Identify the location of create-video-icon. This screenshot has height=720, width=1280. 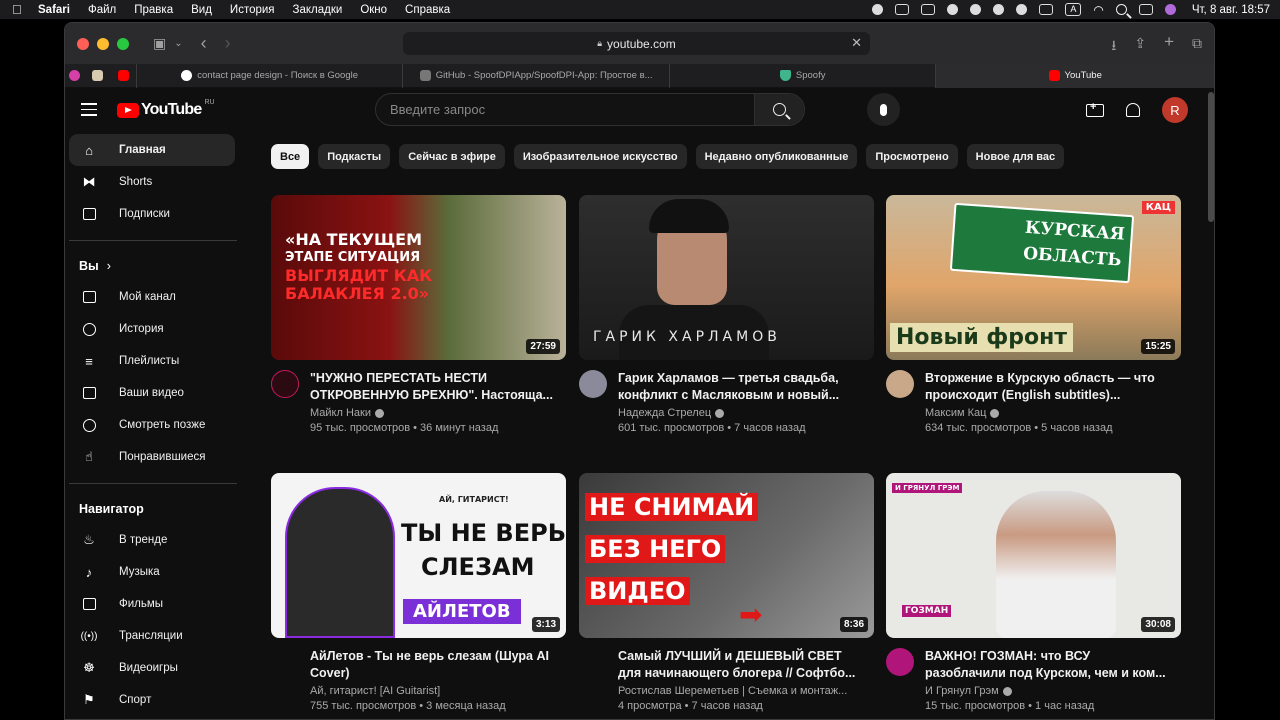
(1095, 109).